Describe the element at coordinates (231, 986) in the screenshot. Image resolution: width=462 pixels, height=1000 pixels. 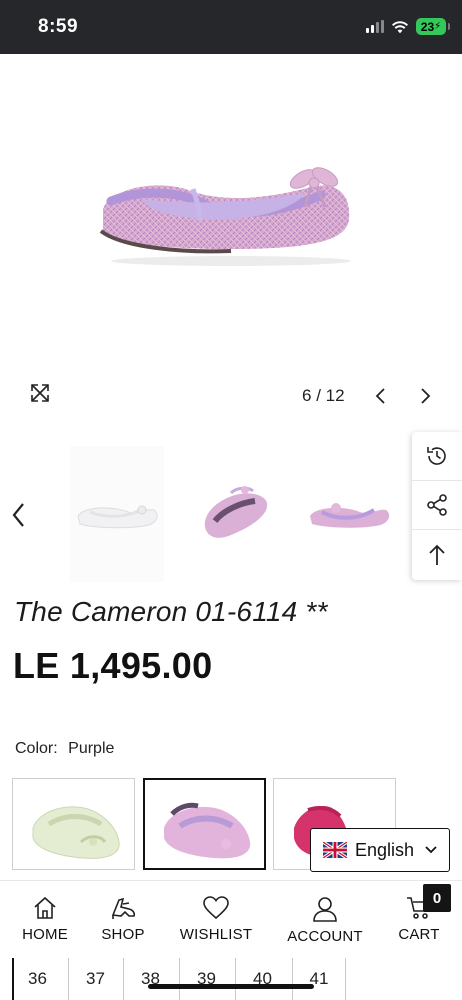
I see `home-indicator` at that location.